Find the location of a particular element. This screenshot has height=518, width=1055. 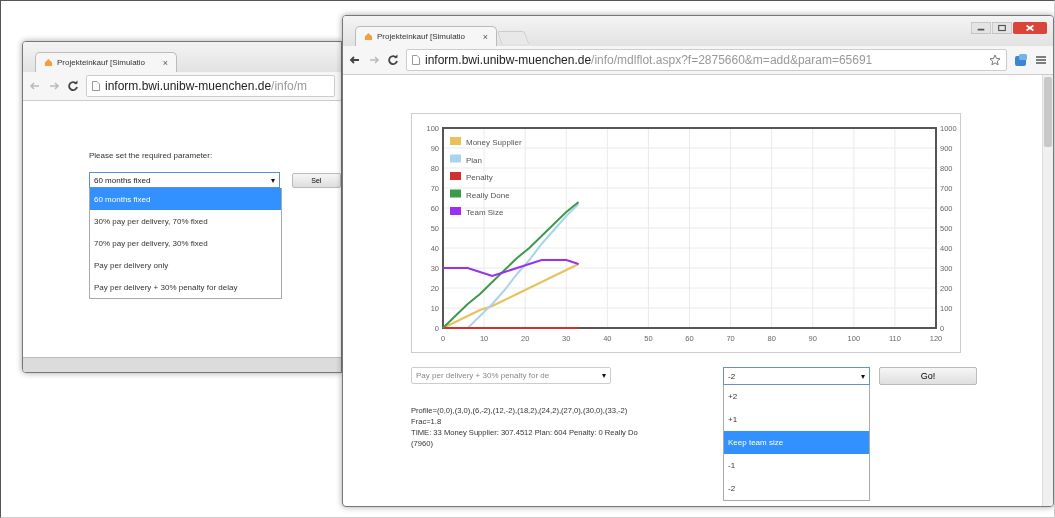

legend-label: Team Size is located at coordinates (485, 212).